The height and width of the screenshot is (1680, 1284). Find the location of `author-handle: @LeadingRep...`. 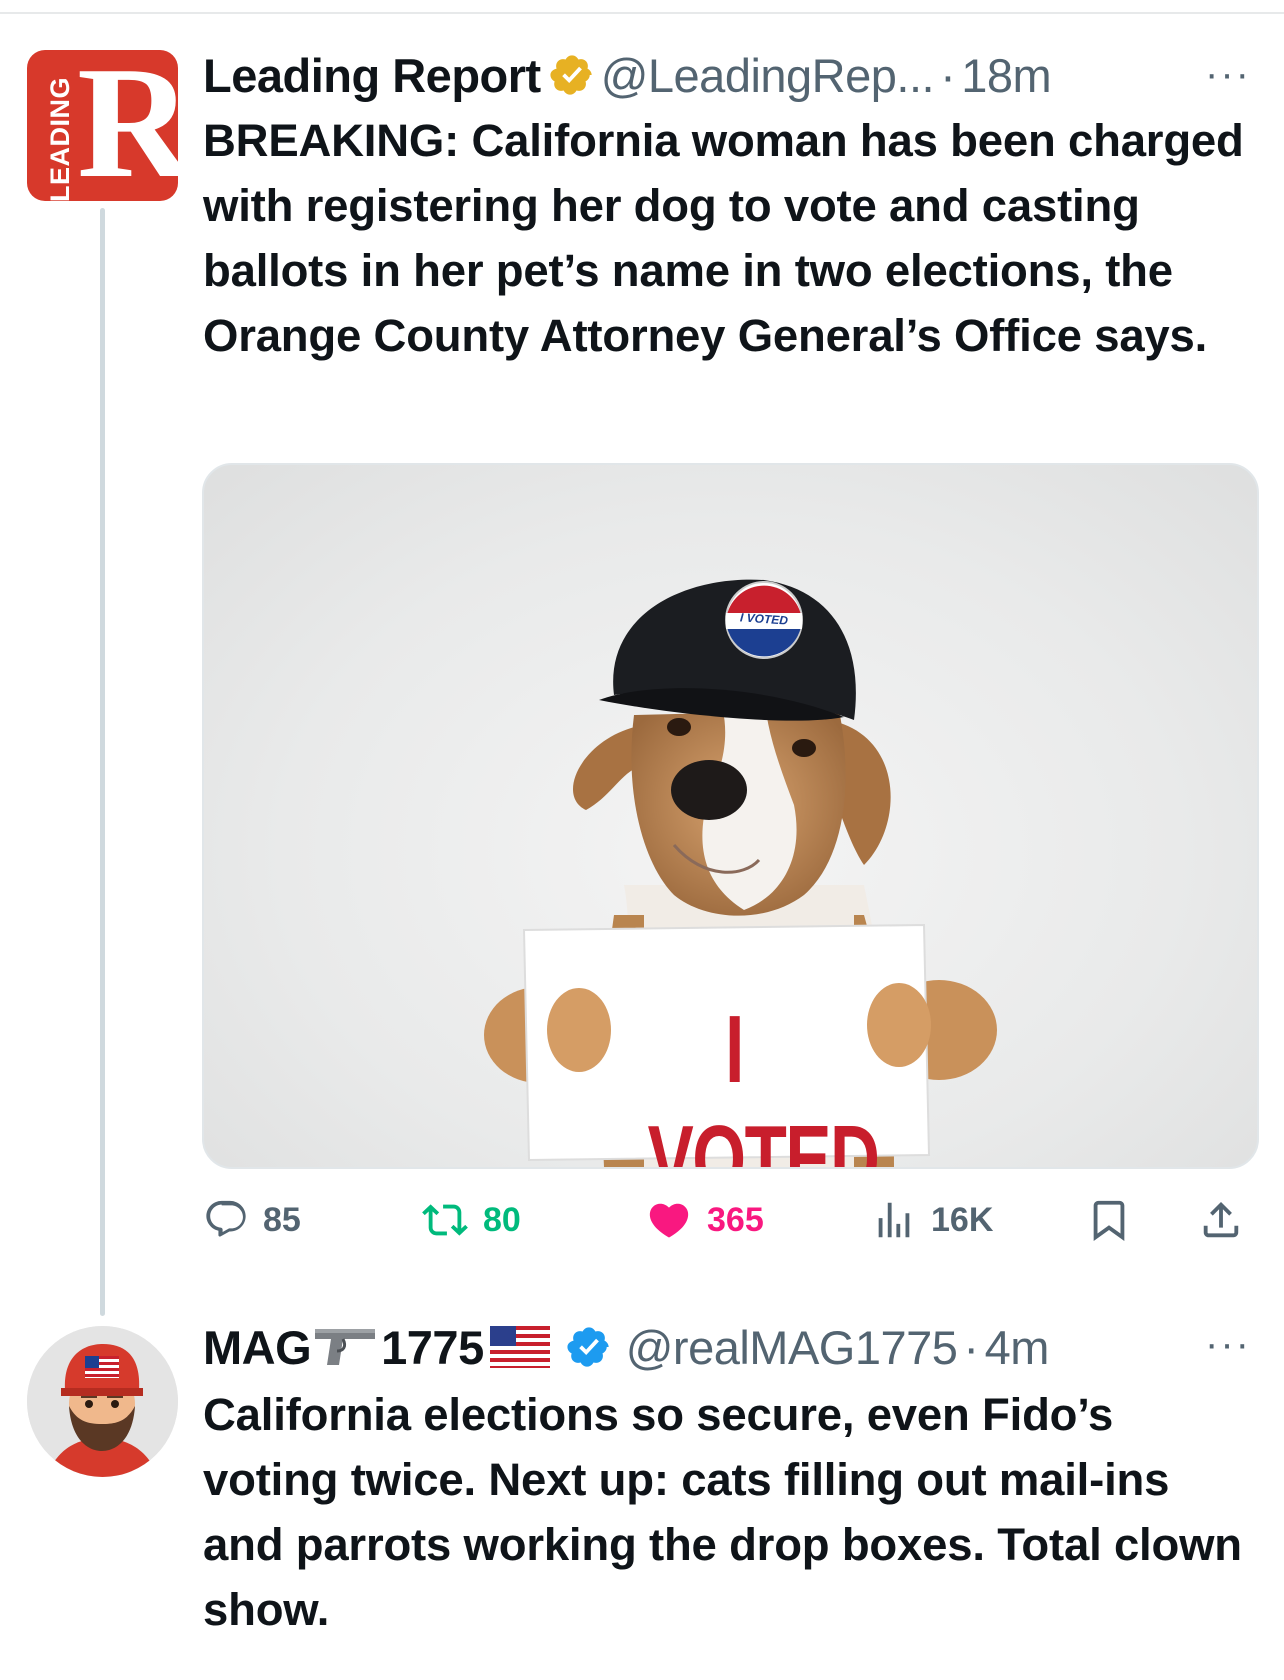

author-handle: @LeadingRep... is located at coordinates (768, 75).